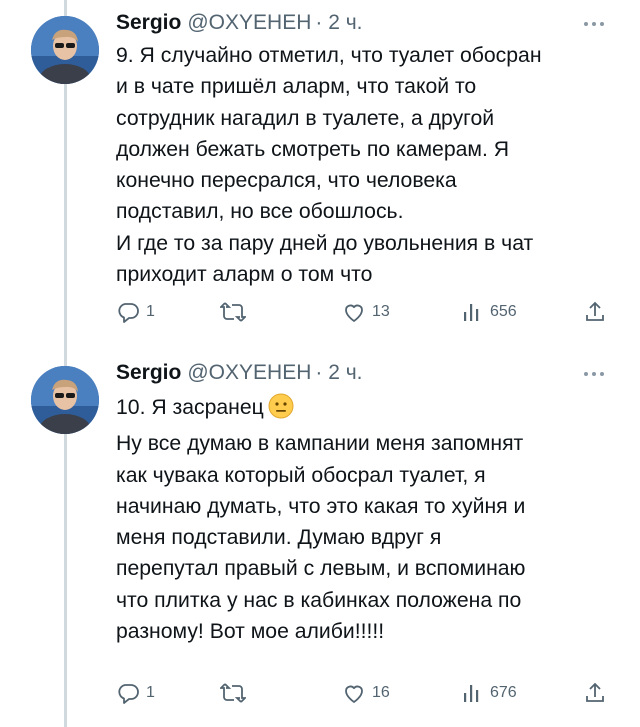 The width and height of the screenshot is (640, 727). I want to click on like-button: 13, so click(366, 312).